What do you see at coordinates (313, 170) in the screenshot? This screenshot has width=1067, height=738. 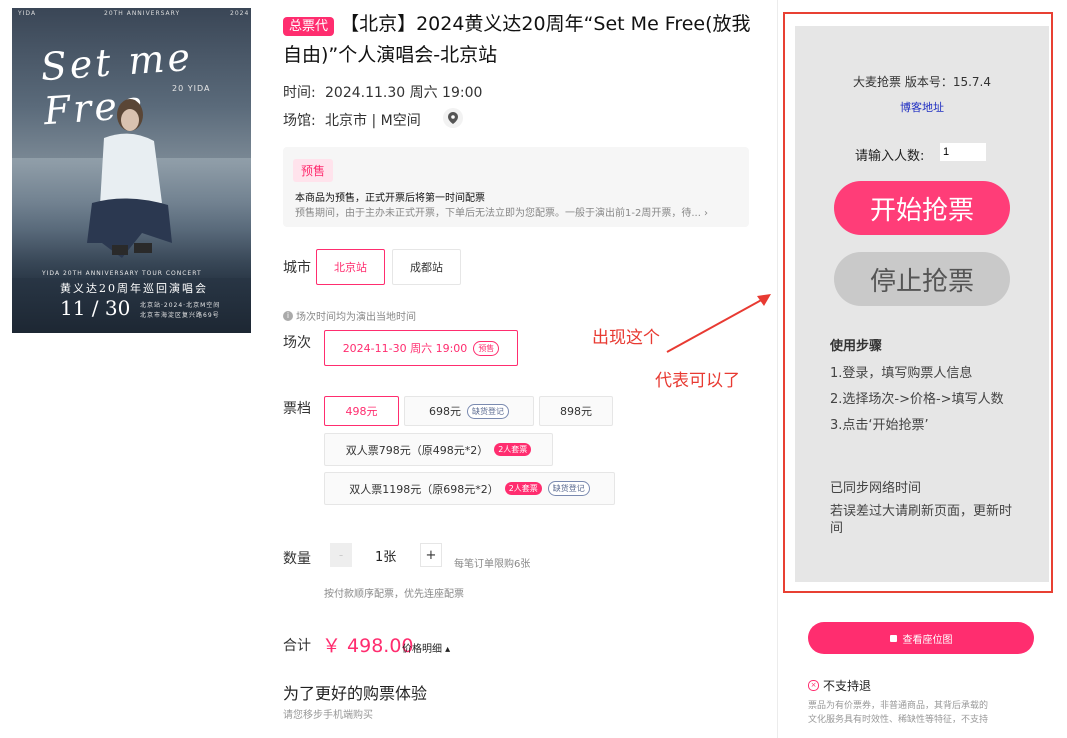 I see `presale-tag: 预售` at bounding box center [313, 170].